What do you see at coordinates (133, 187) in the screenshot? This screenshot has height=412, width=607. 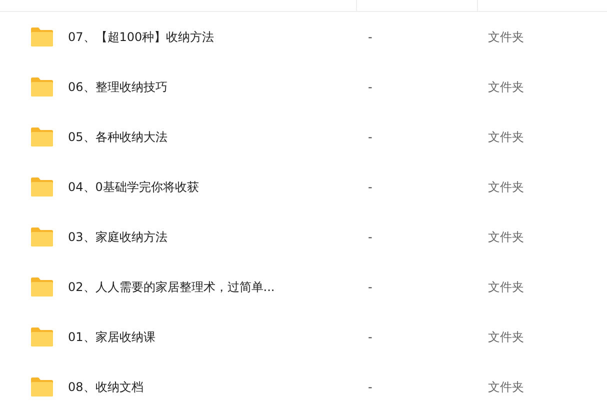 I see `folder-name: 04、0基础学完你将收获` at bounding box center [133, 187].